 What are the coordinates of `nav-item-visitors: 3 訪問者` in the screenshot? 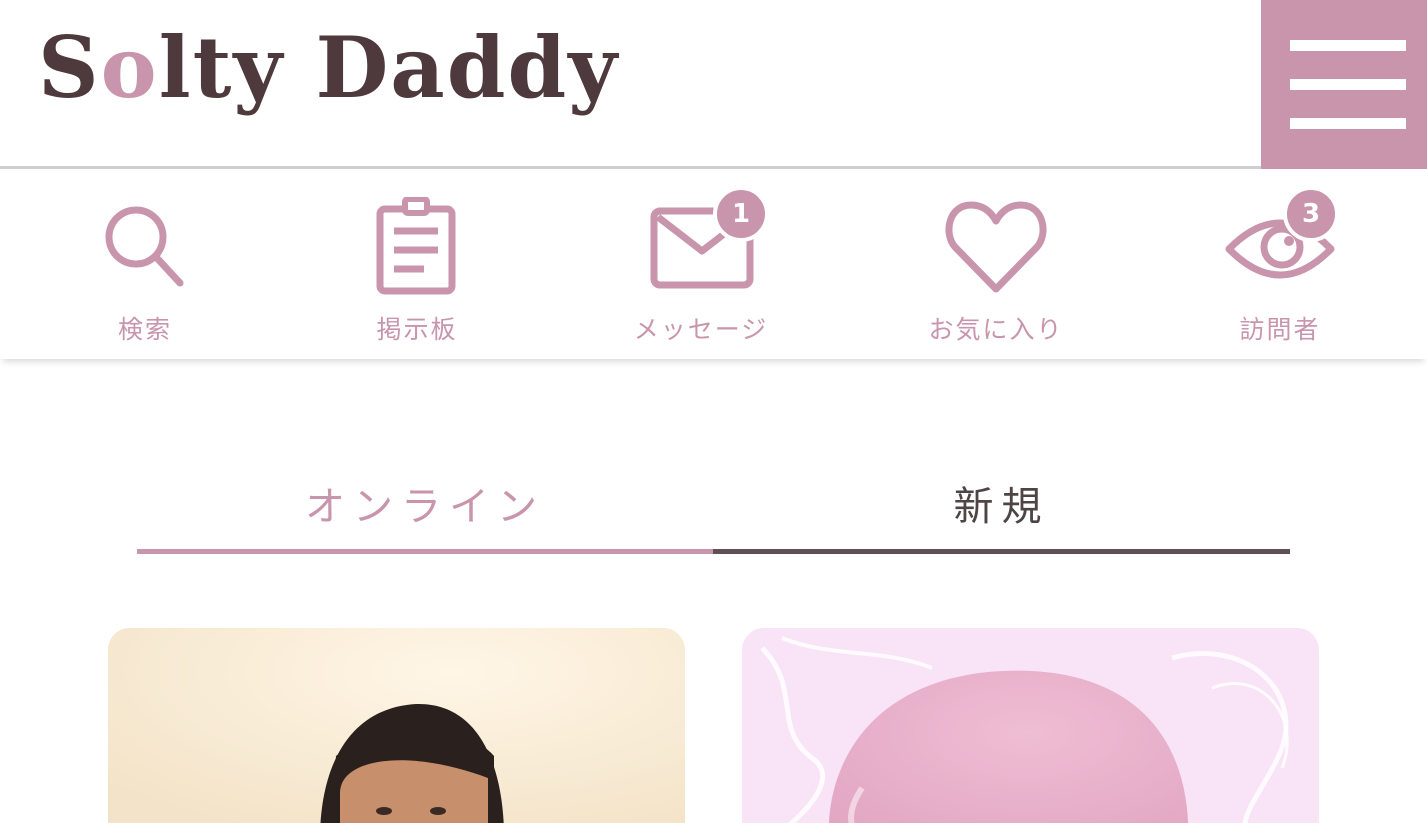 It's located at (1280, 265).